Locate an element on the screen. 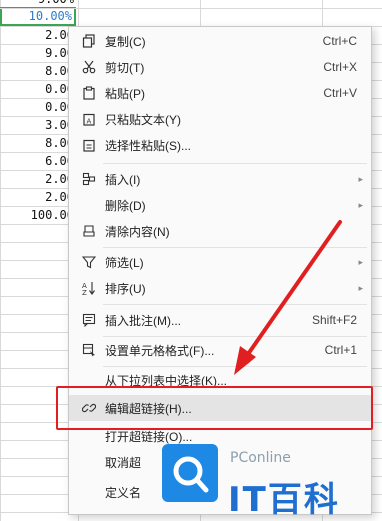 The height and width of the screenshot is (521, 382). menu-item-label: 粘贴(P) is located at coordinates (125, 93).